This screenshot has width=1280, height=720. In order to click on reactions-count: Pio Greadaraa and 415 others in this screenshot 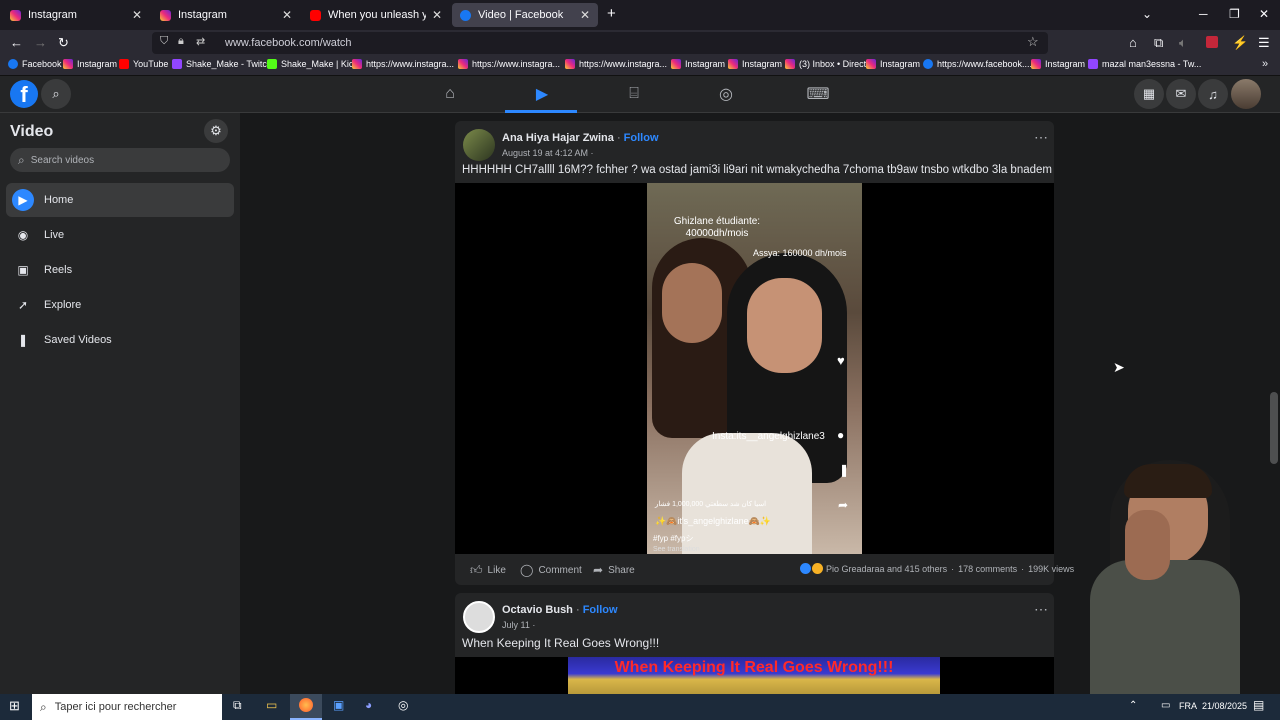, I will do `click(886, 569)`.